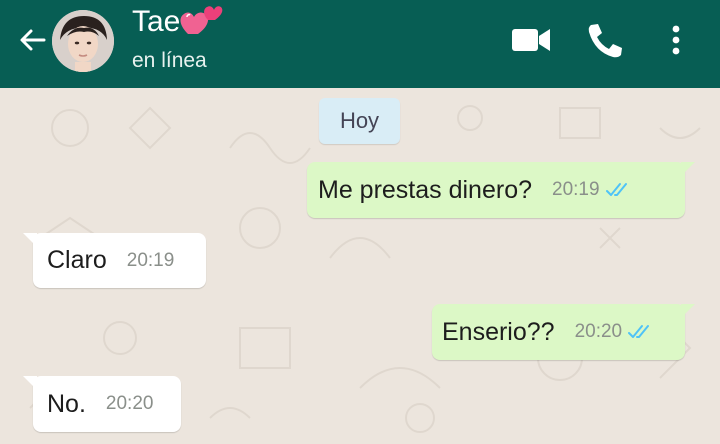  I want to click on phone-icon, so click(605, 40).